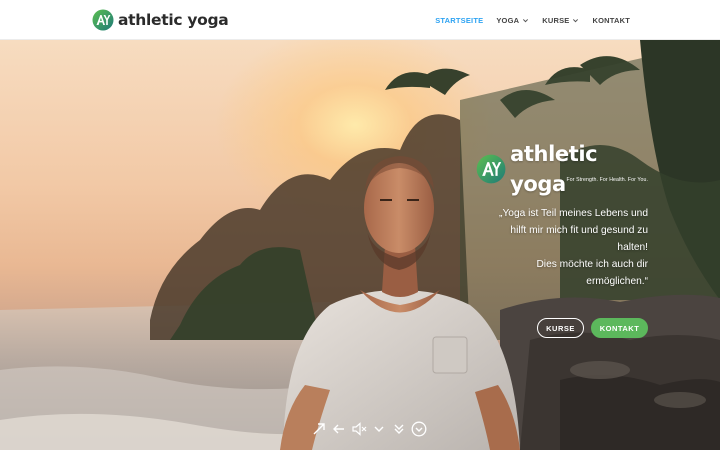 Image resolution: width=720 pixels, height=450 pixels. I want to click on nav-item-startseite: STARTSEITE, so click(459, 20).